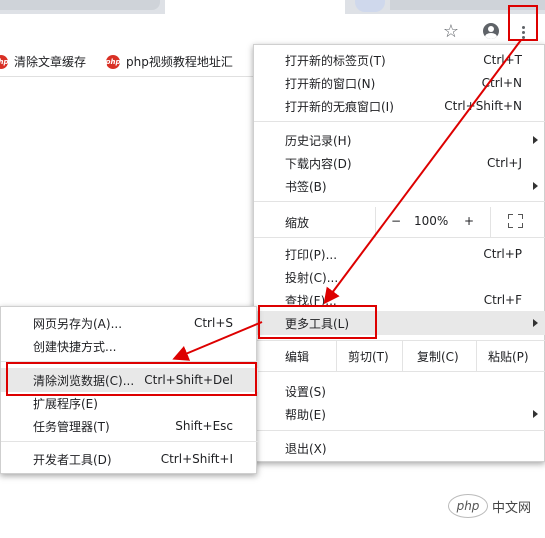 This screenshot has height=538, width=545. What do you see at coordinates (489, 506) in the screenshot?
I see `watermark: php 中文网` at bounding box center [489, 506].